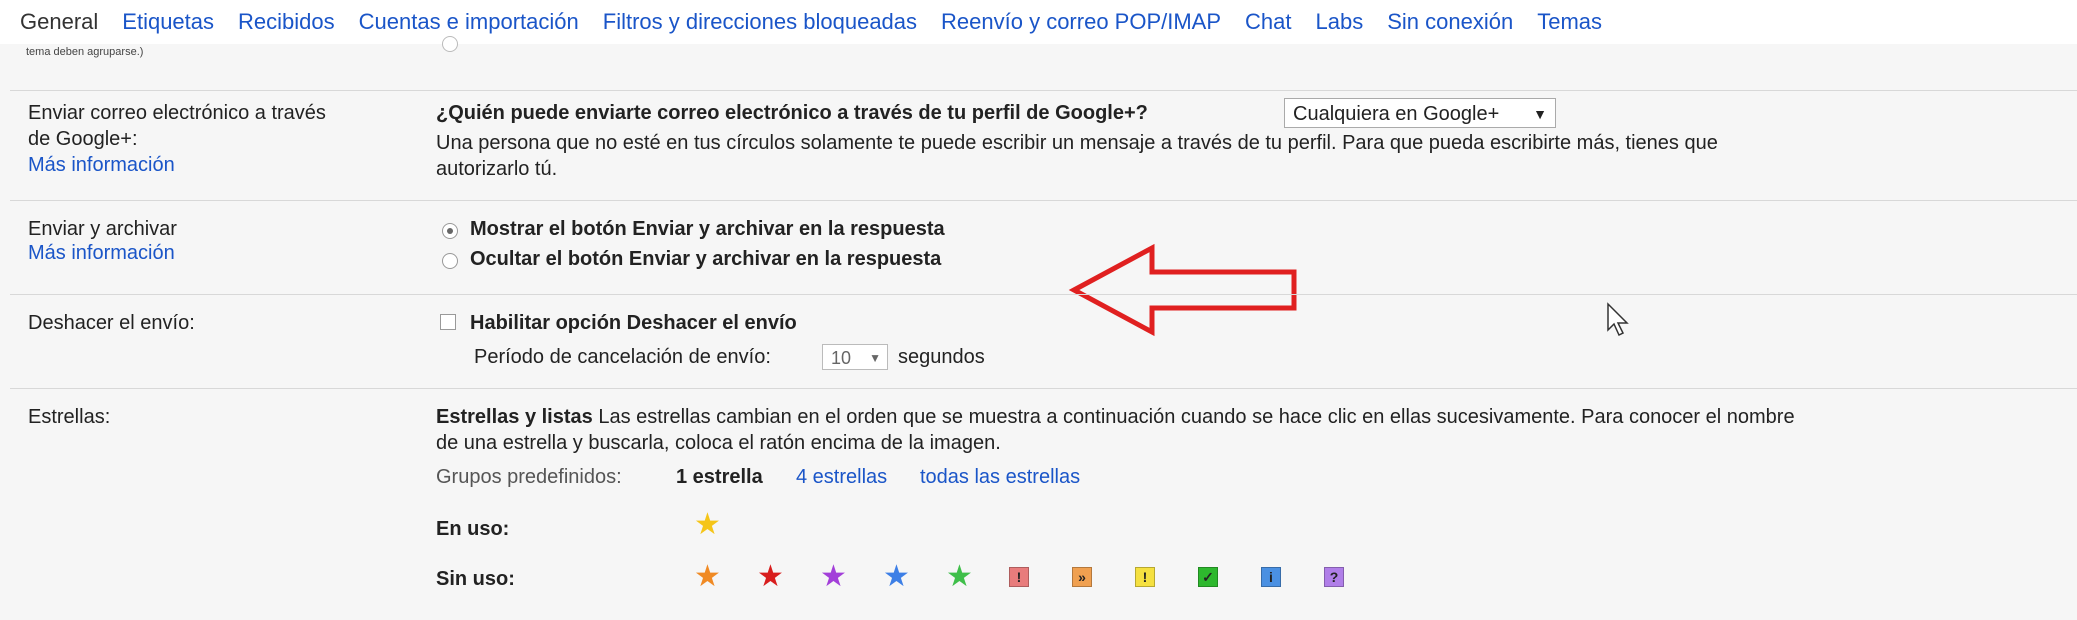 Image resolution: width=2077 pixels, height=620 pixels. What do you see at coordinates (941, 357) in the screenshot?
I see `undo-period-unit: segundos` at bounding box center [941, 357].